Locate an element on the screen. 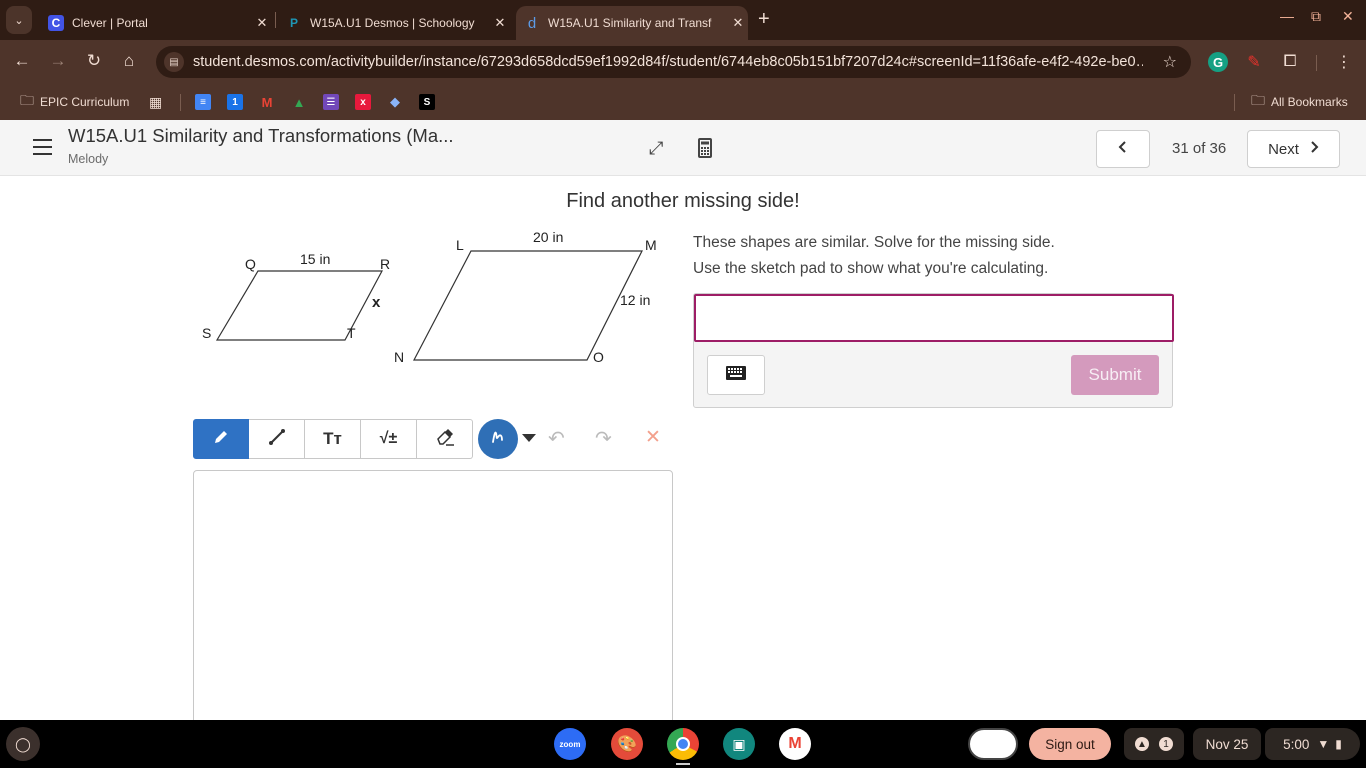 The image size is (1366, 768). math-tool-button: √± is located at coordinates (389, 439).